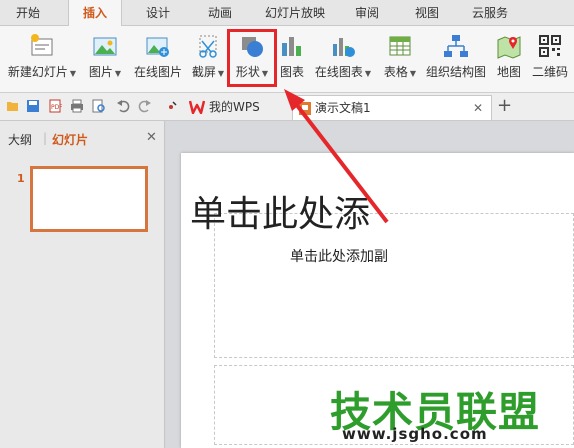  I want to click on chart-label: 图表, so click(291, 72).